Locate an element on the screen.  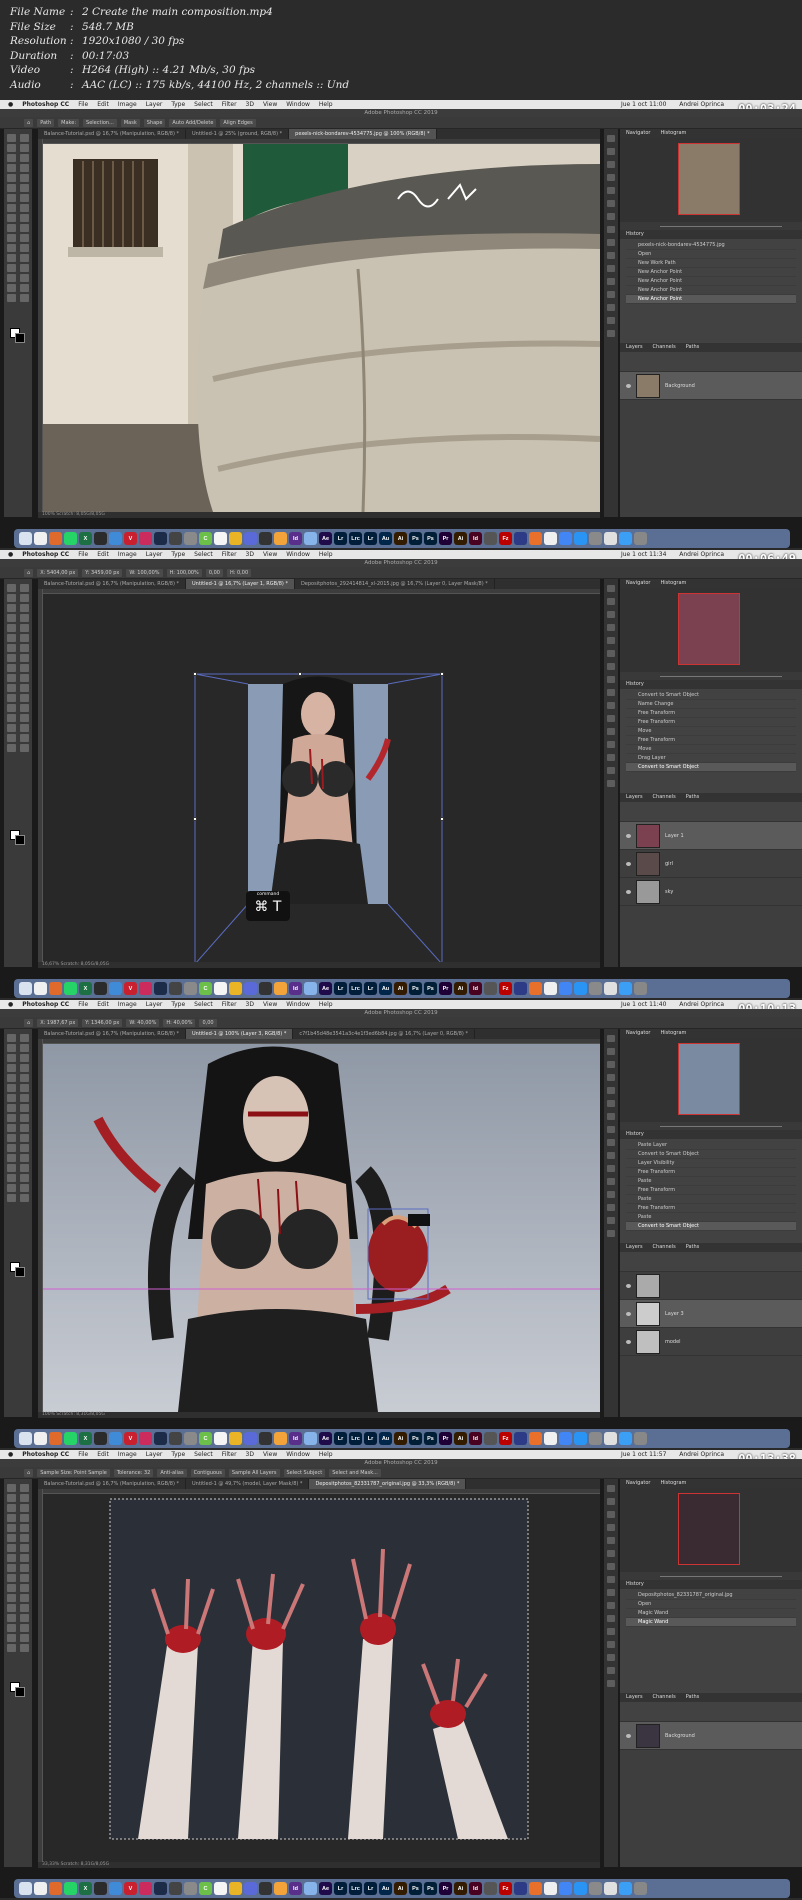
history-state: Drag Layer is located at coordinates (711, 758).